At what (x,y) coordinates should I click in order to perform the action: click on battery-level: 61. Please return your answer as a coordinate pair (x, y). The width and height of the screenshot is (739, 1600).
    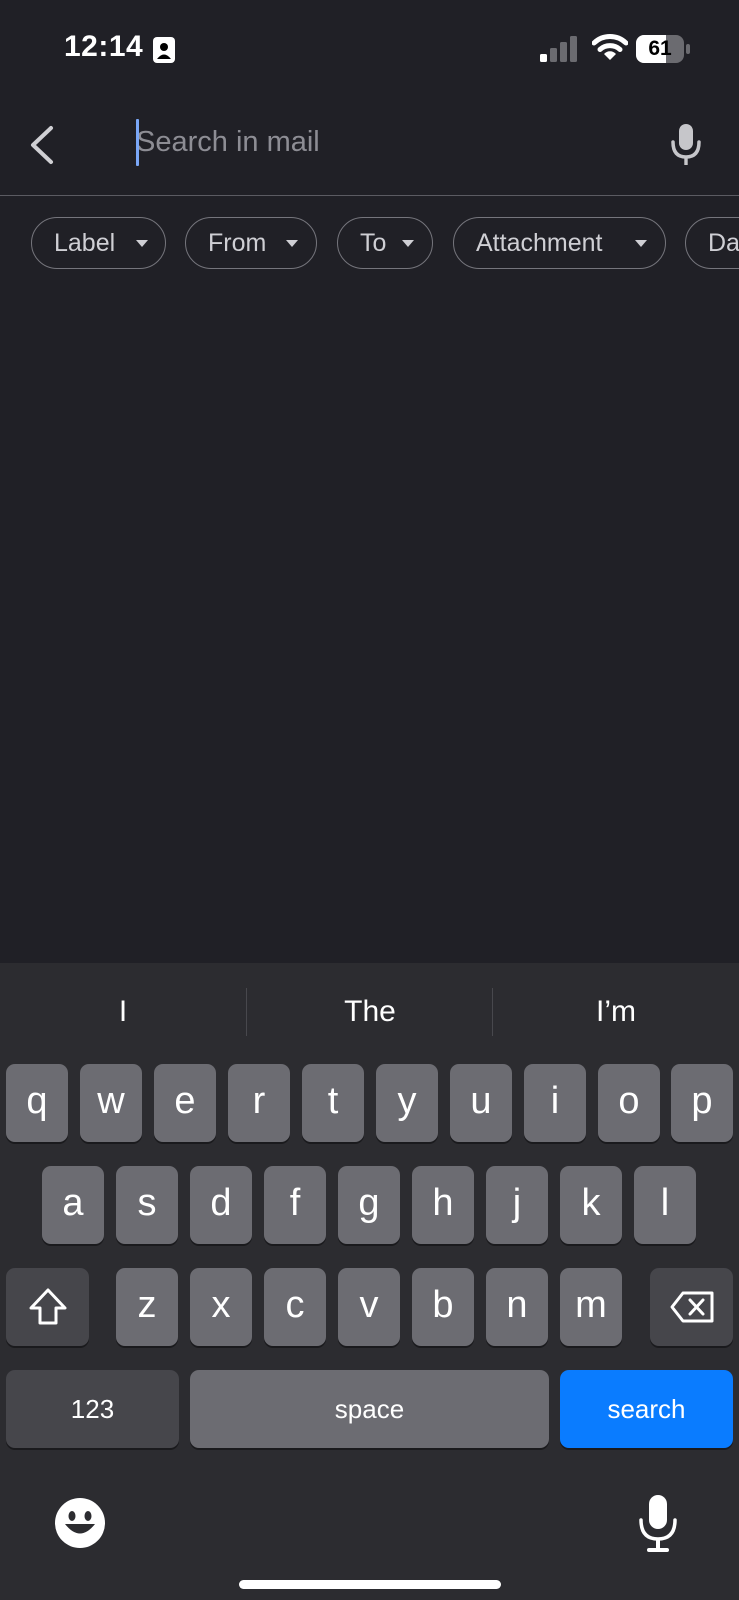
    Looking at the image, I should click on (660, 48).